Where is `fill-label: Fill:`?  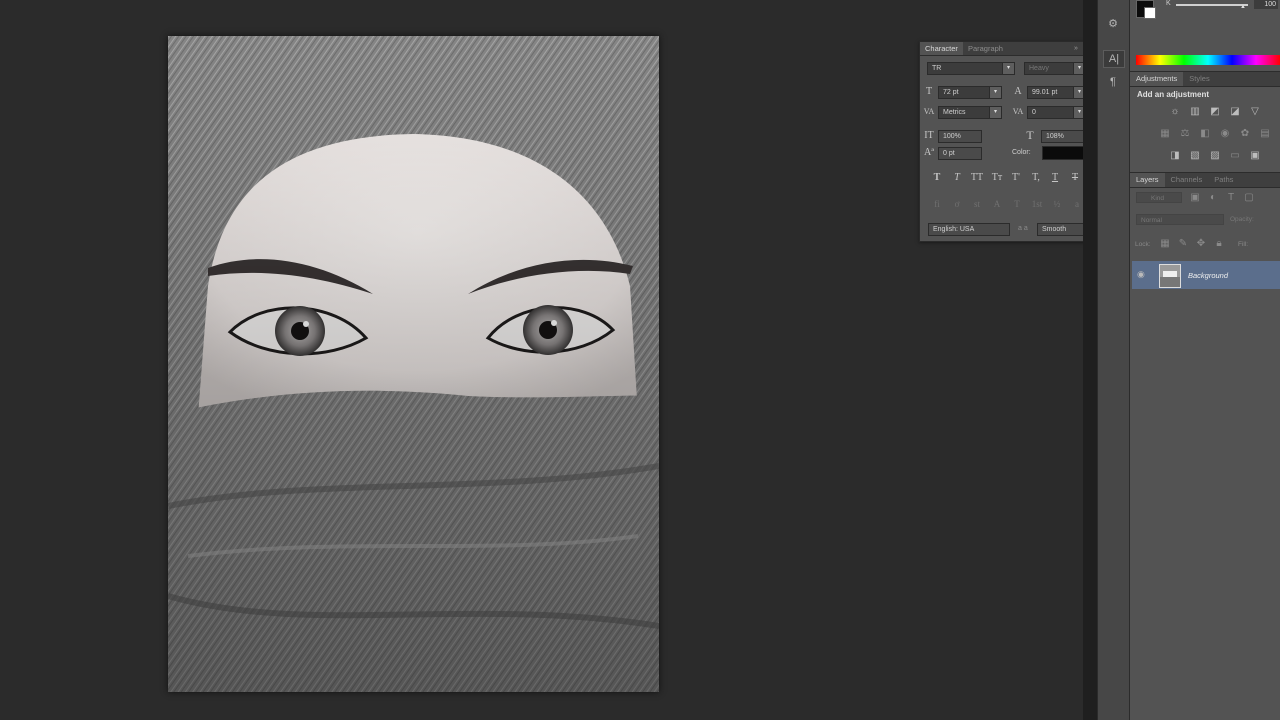 fill-label: Fill: is located at coordinates (1243, 244).